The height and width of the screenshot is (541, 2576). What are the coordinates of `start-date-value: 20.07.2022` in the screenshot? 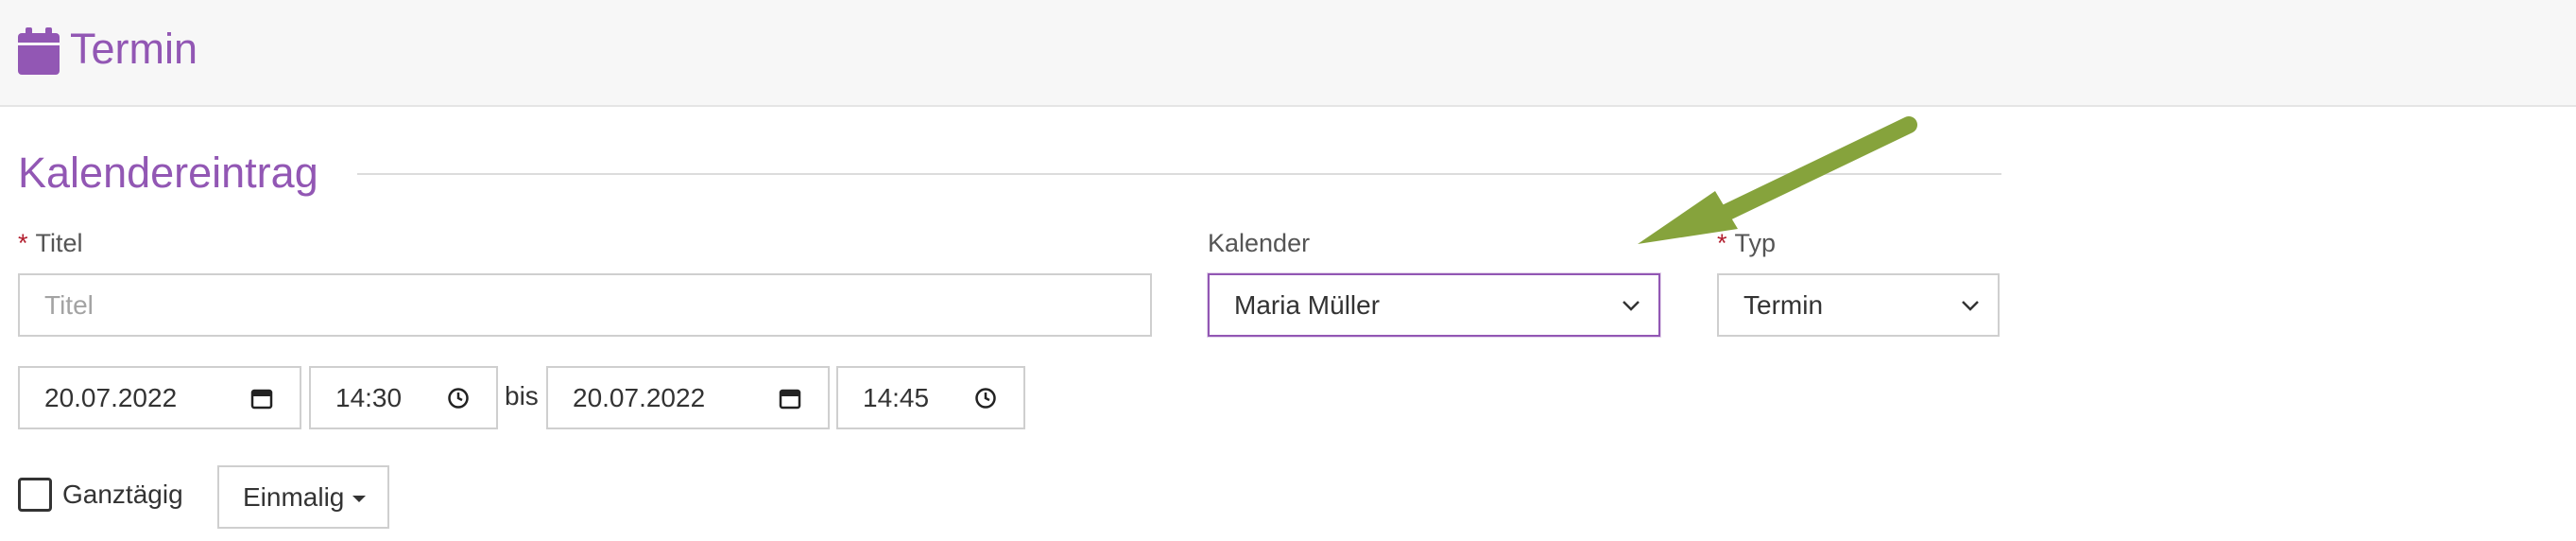 It's located at (111, 397).